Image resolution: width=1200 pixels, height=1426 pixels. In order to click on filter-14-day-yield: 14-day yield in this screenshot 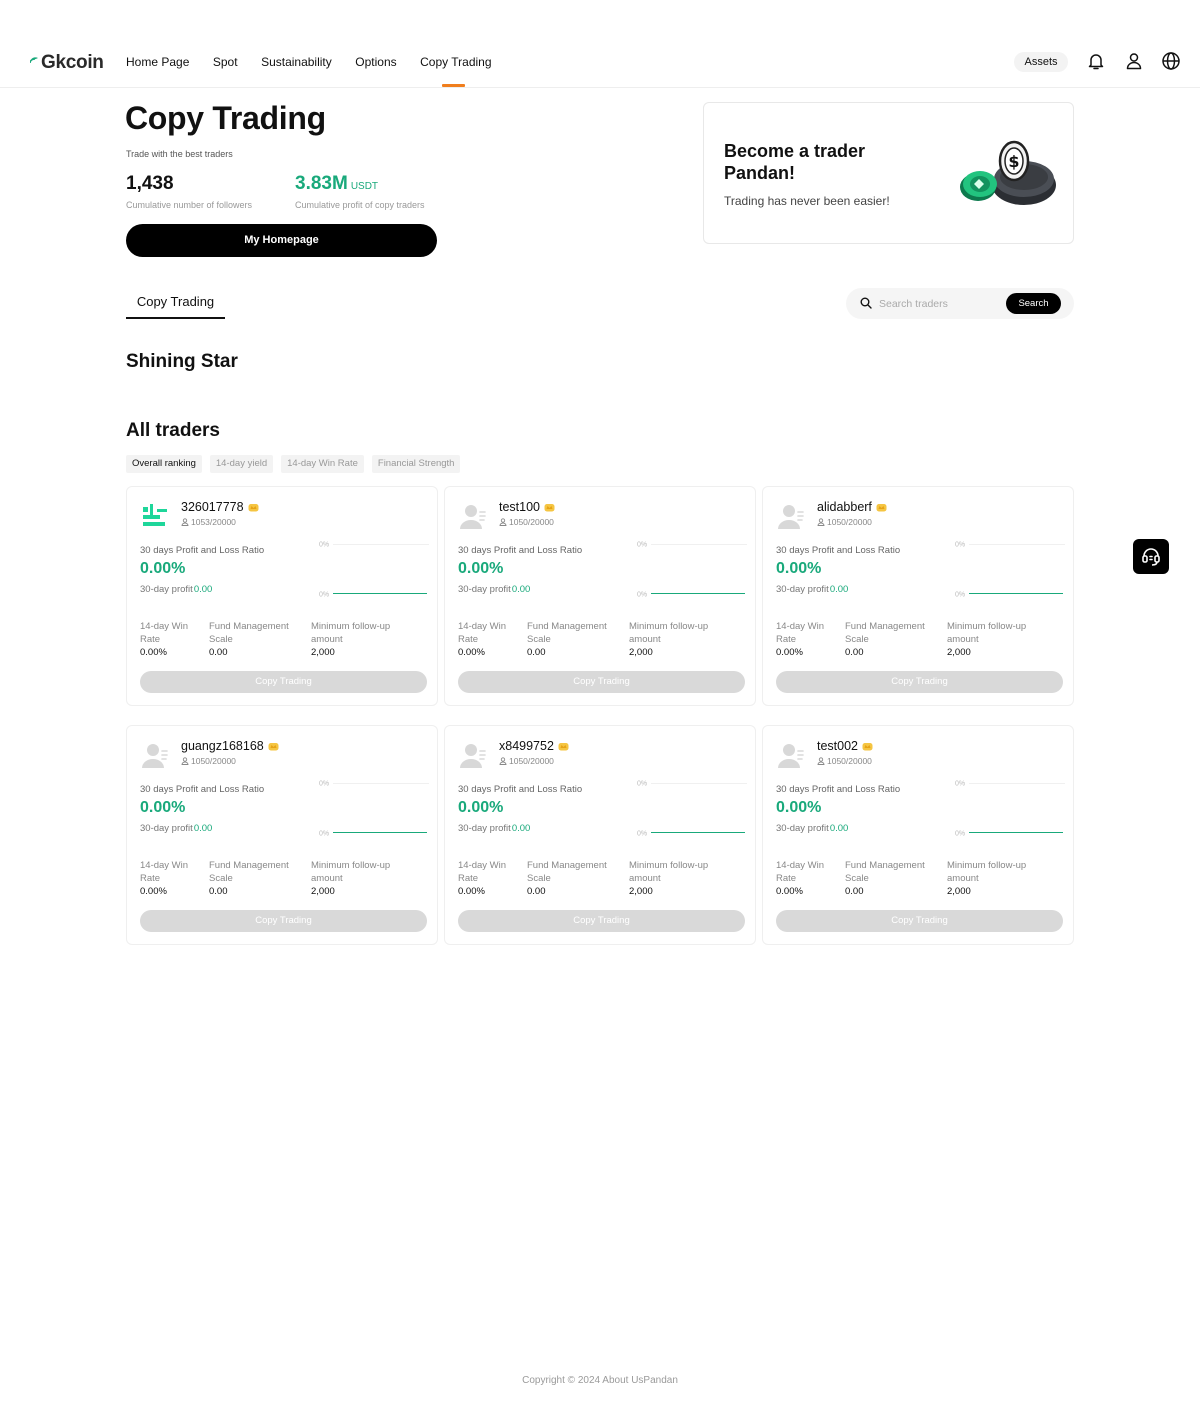, I will do `click(241, 464)`.